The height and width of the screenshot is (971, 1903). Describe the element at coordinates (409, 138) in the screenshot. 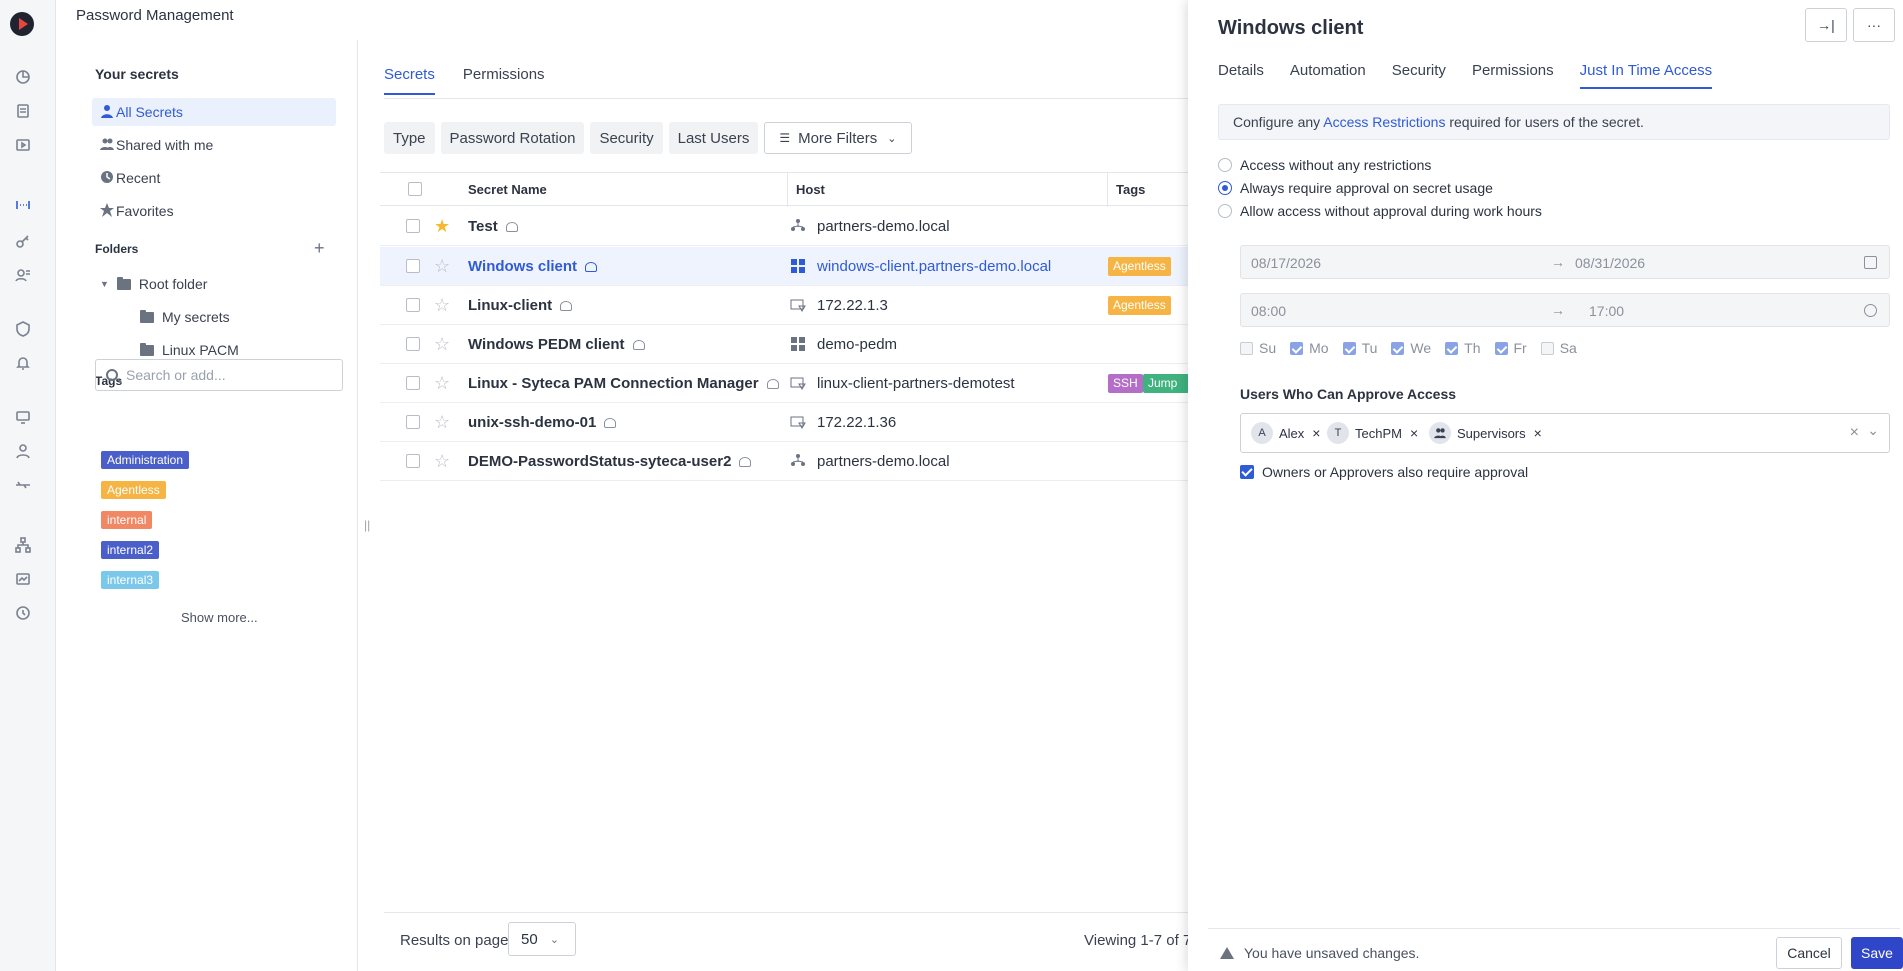

I see `filter-type: Type` at that location.